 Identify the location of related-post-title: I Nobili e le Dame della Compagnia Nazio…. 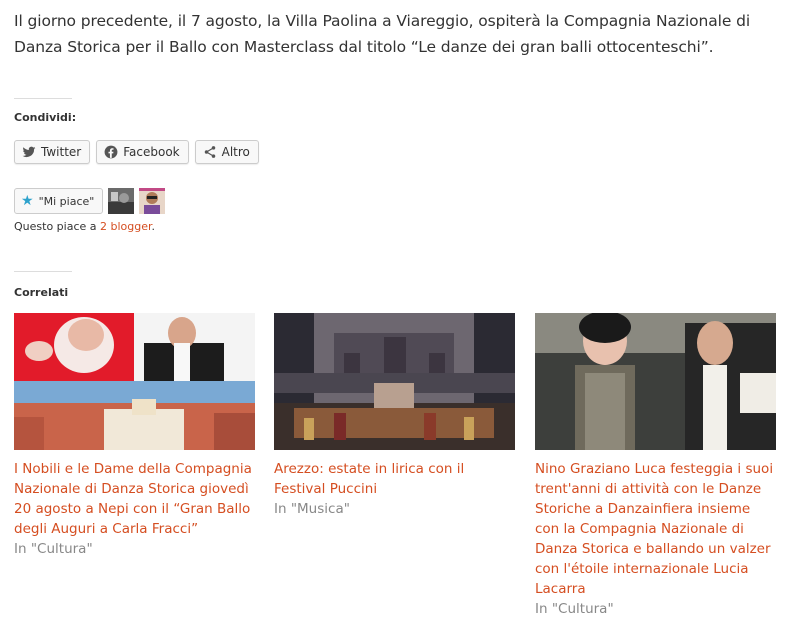
(134, 499).